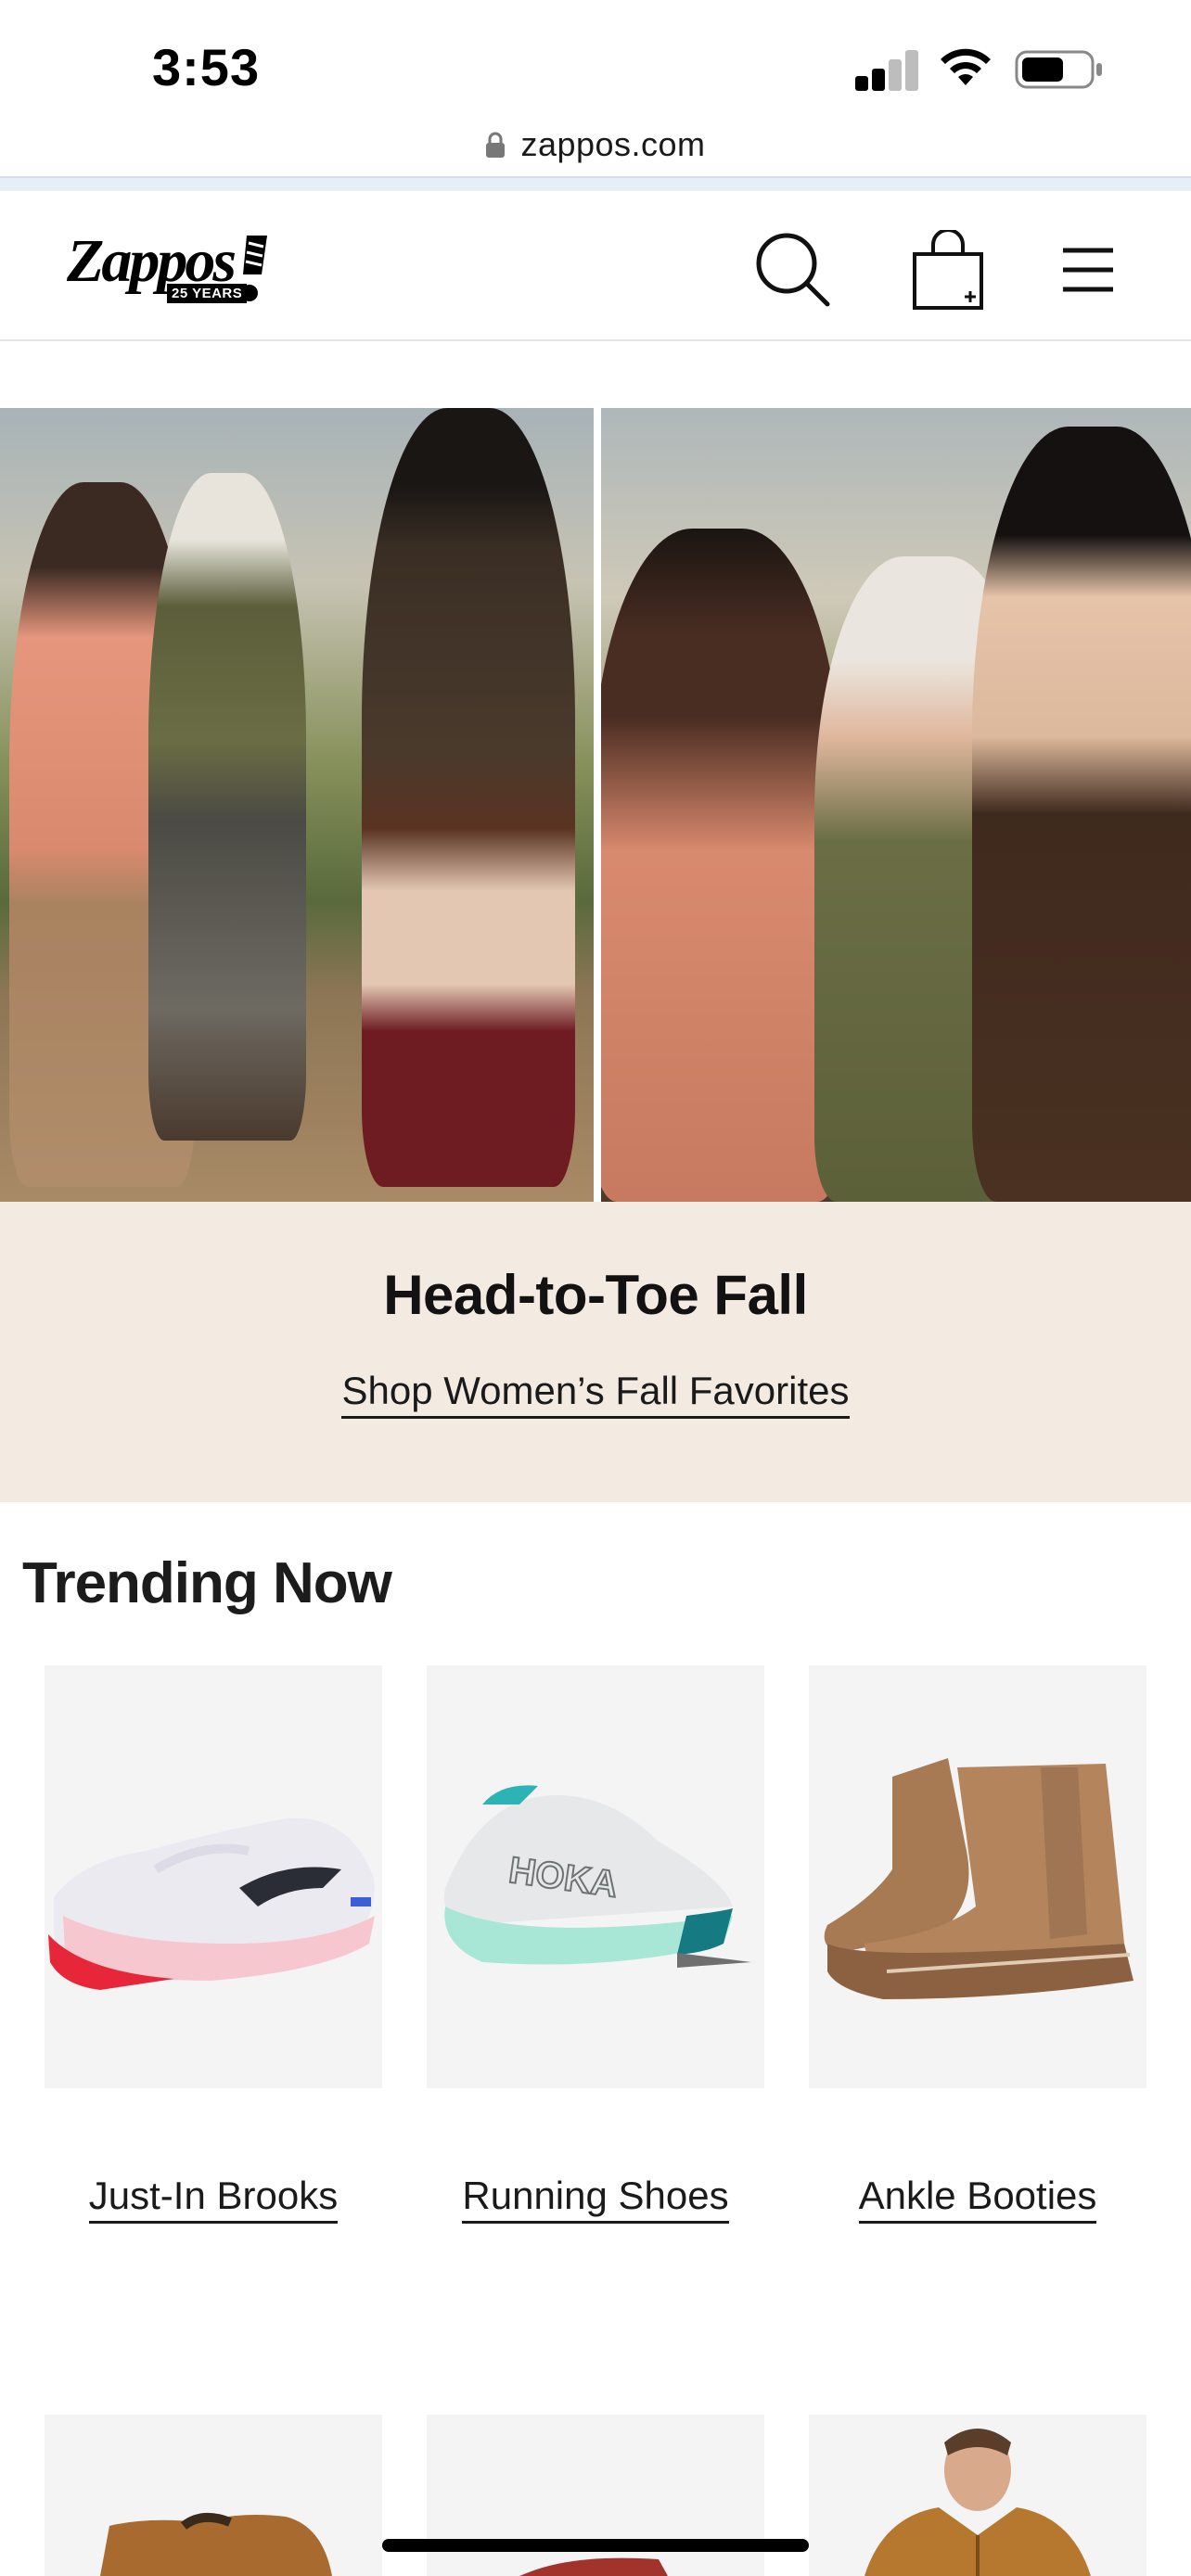 The width and height of the screenshot is (1191, 2576). I want to click on card-label: Just-In Brooks, so click(213, 2199).